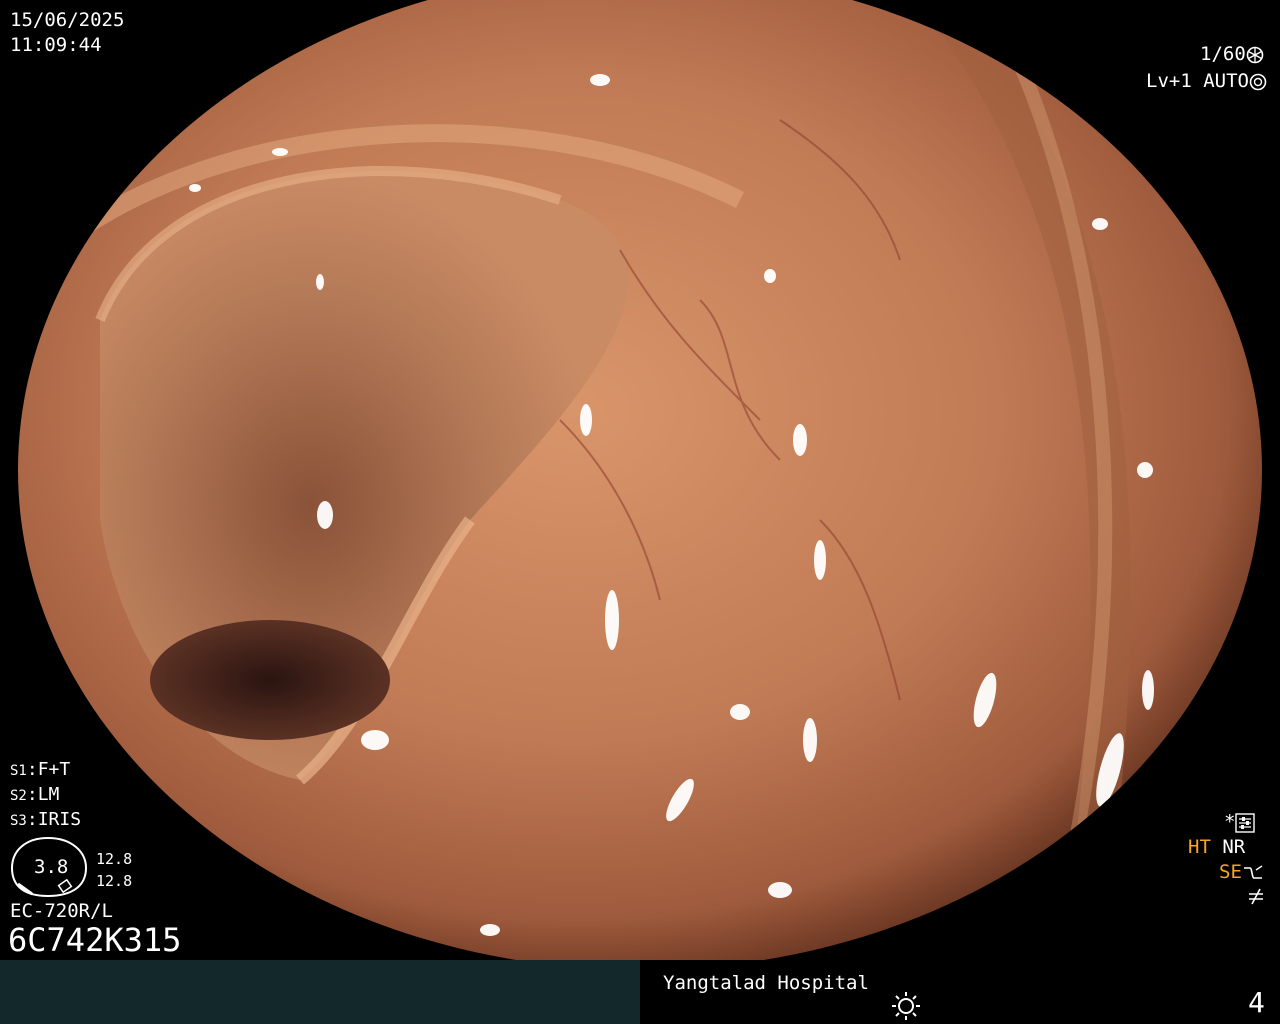 The height and width of the screenshot is (1024, 1280). What do you see at coordinates (1255, 54) in the screenshot?
I see `aperture-icon` at bounding box center [1255, 54].